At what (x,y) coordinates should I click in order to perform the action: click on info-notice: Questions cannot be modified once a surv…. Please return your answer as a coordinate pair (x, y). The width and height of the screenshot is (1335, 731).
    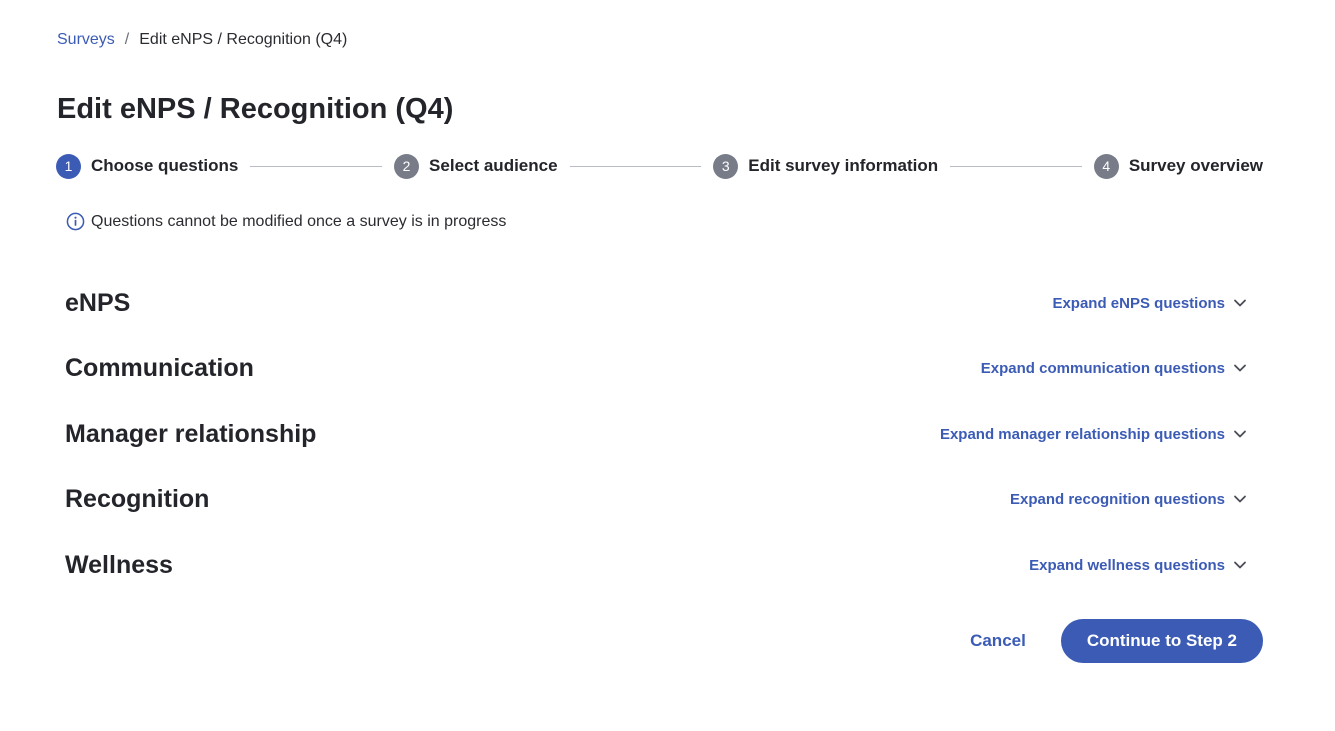
    Looking at the image, I should click on (286, 221).